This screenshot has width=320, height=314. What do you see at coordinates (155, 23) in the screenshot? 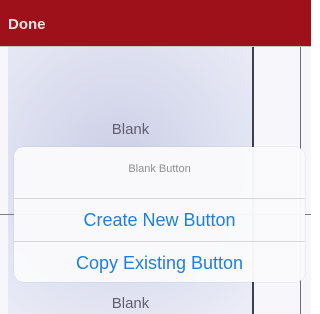
I see `navigation-bar: Done` at bounding box center [155, 23].